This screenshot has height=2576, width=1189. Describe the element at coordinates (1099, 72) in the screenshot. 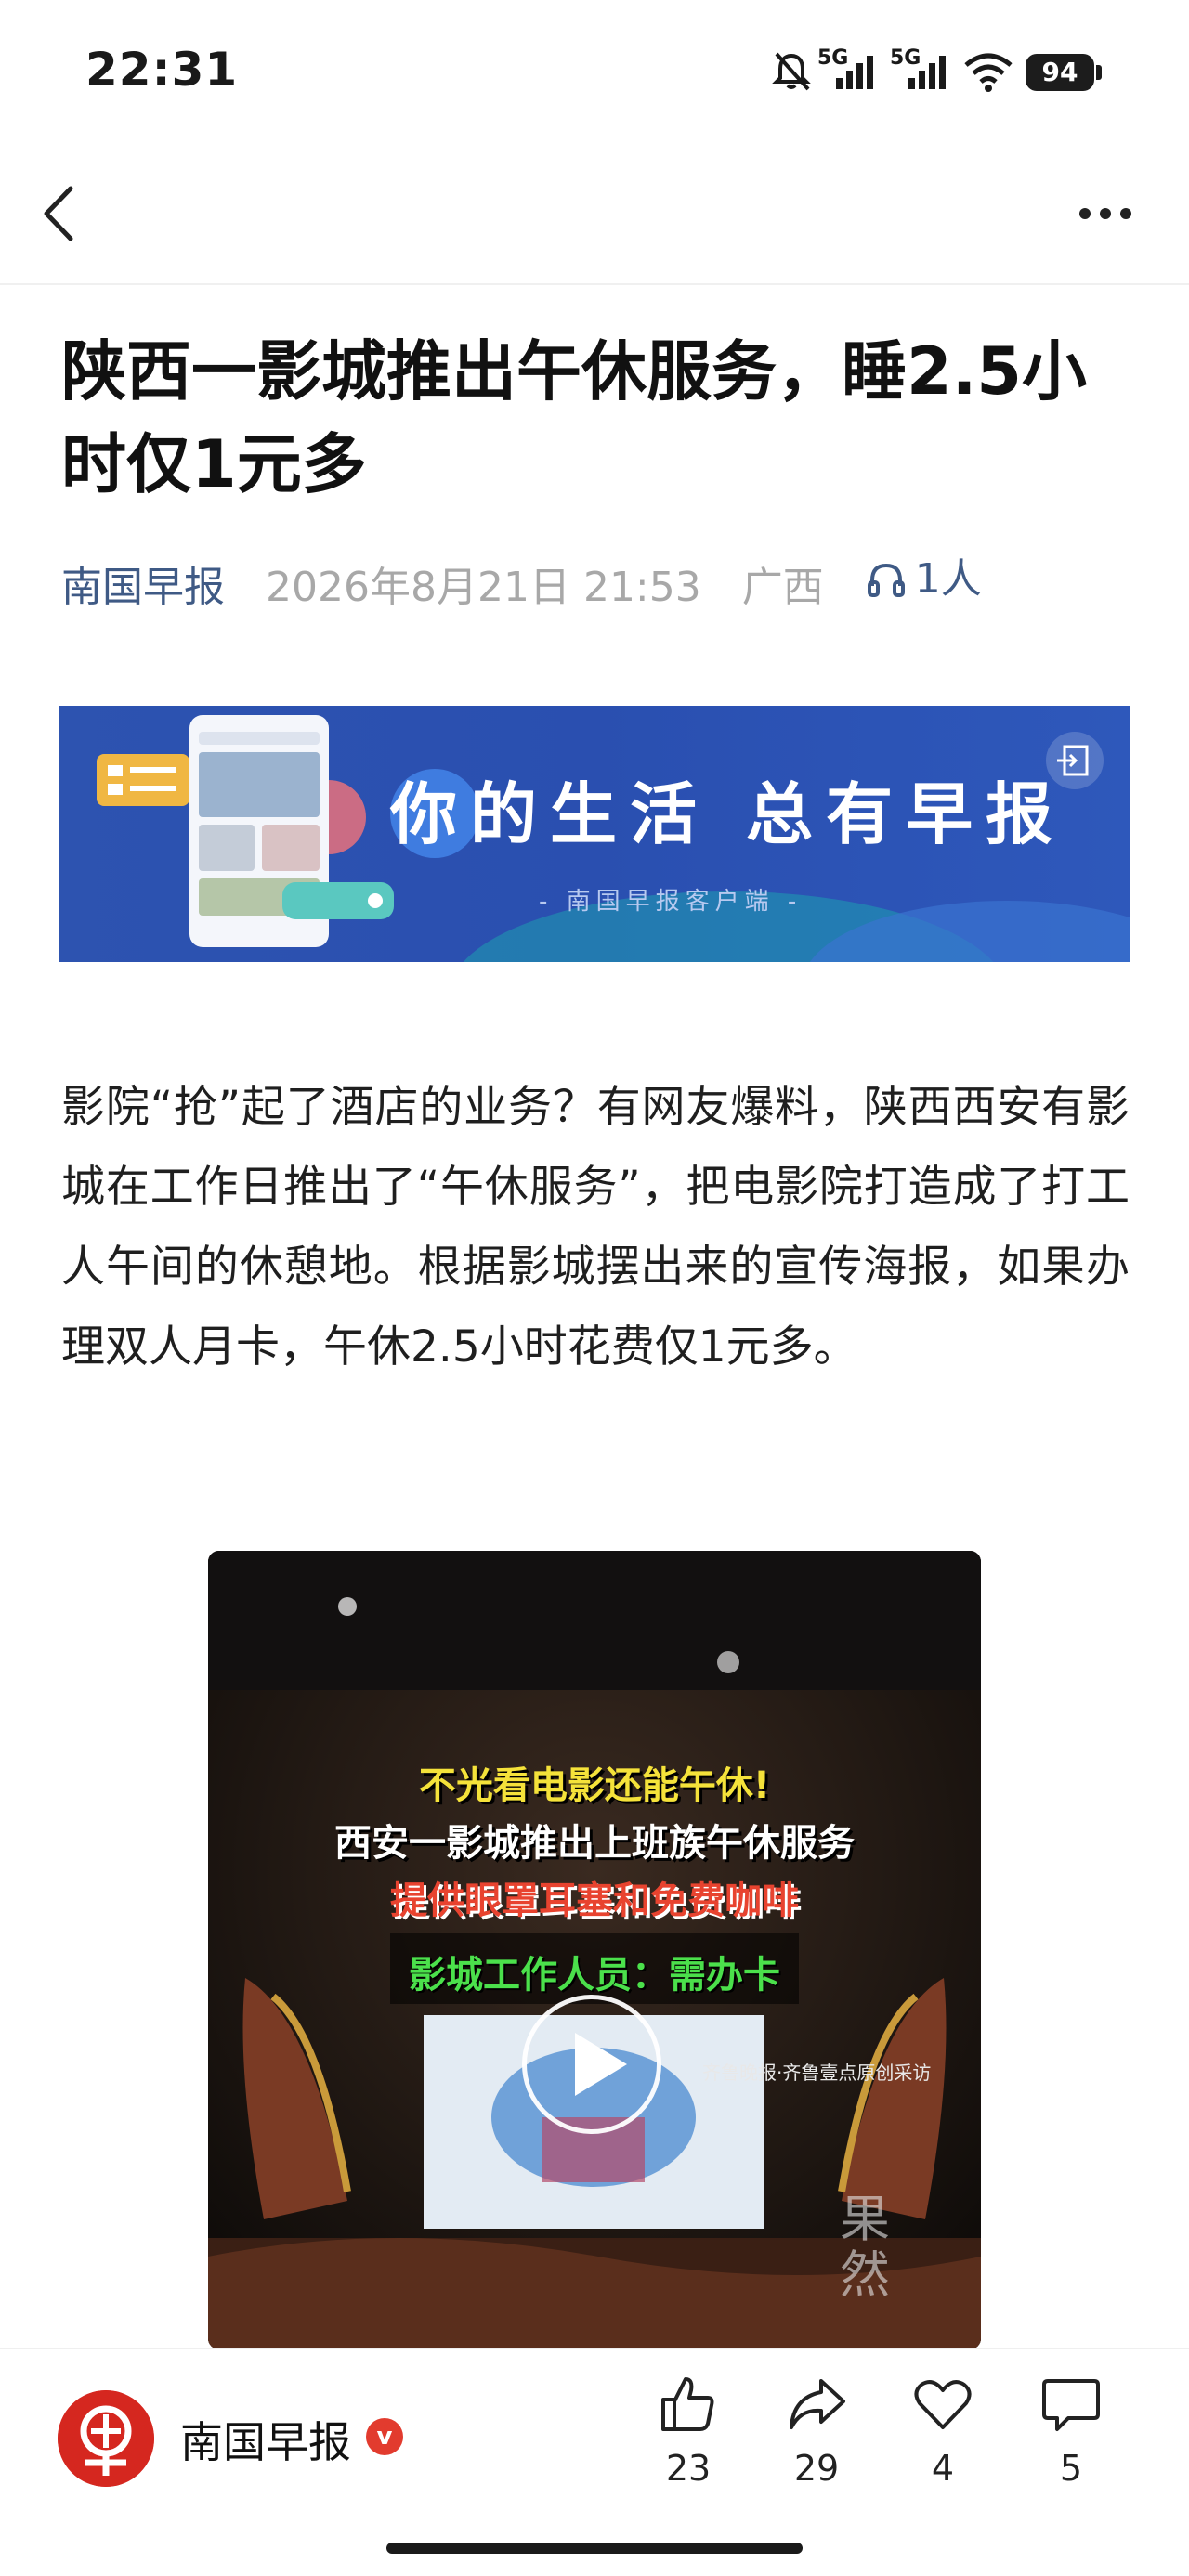

I see `battery-nub` at that location.